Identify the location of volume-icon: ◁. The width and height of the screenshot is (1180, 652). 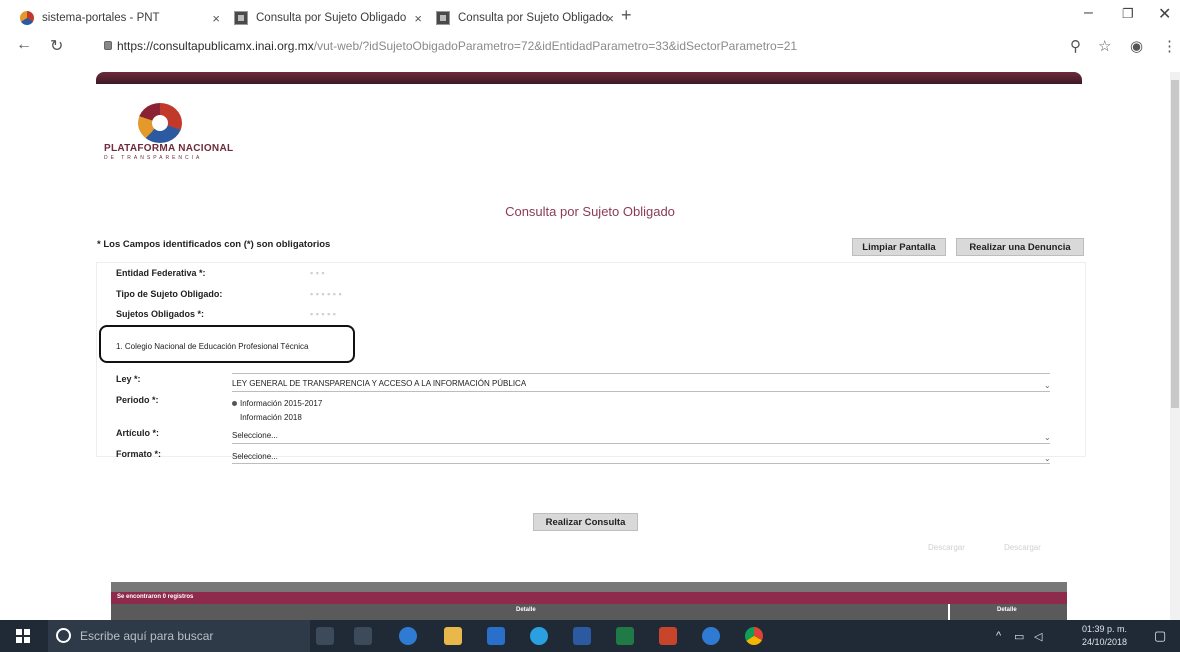
(1038, 636).